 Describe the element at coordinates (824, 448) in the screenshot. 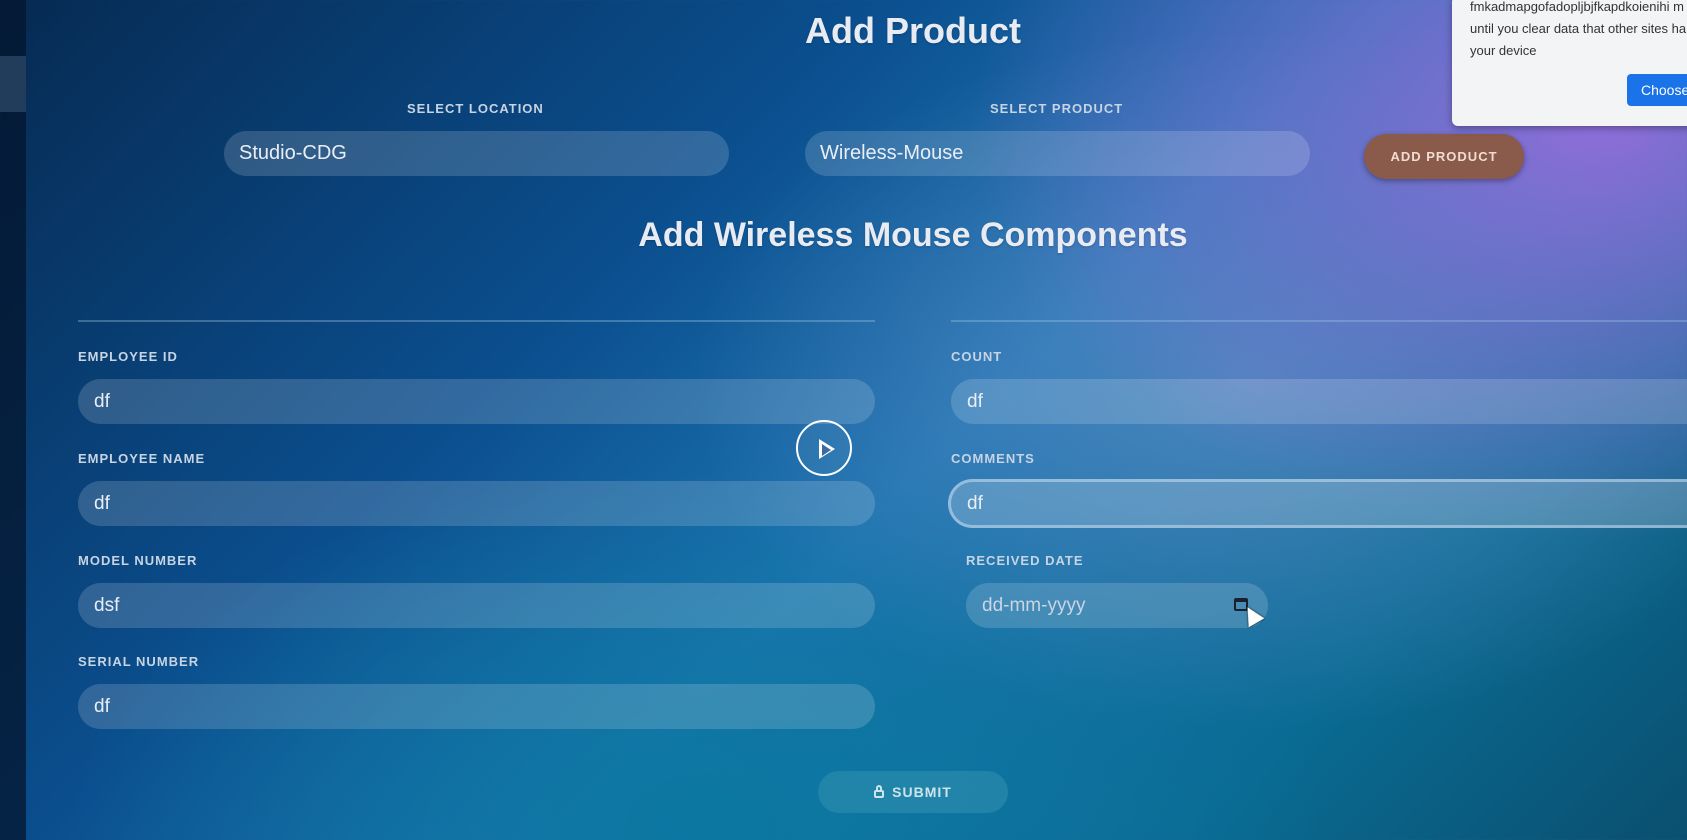

I see `play-icon` at that location.